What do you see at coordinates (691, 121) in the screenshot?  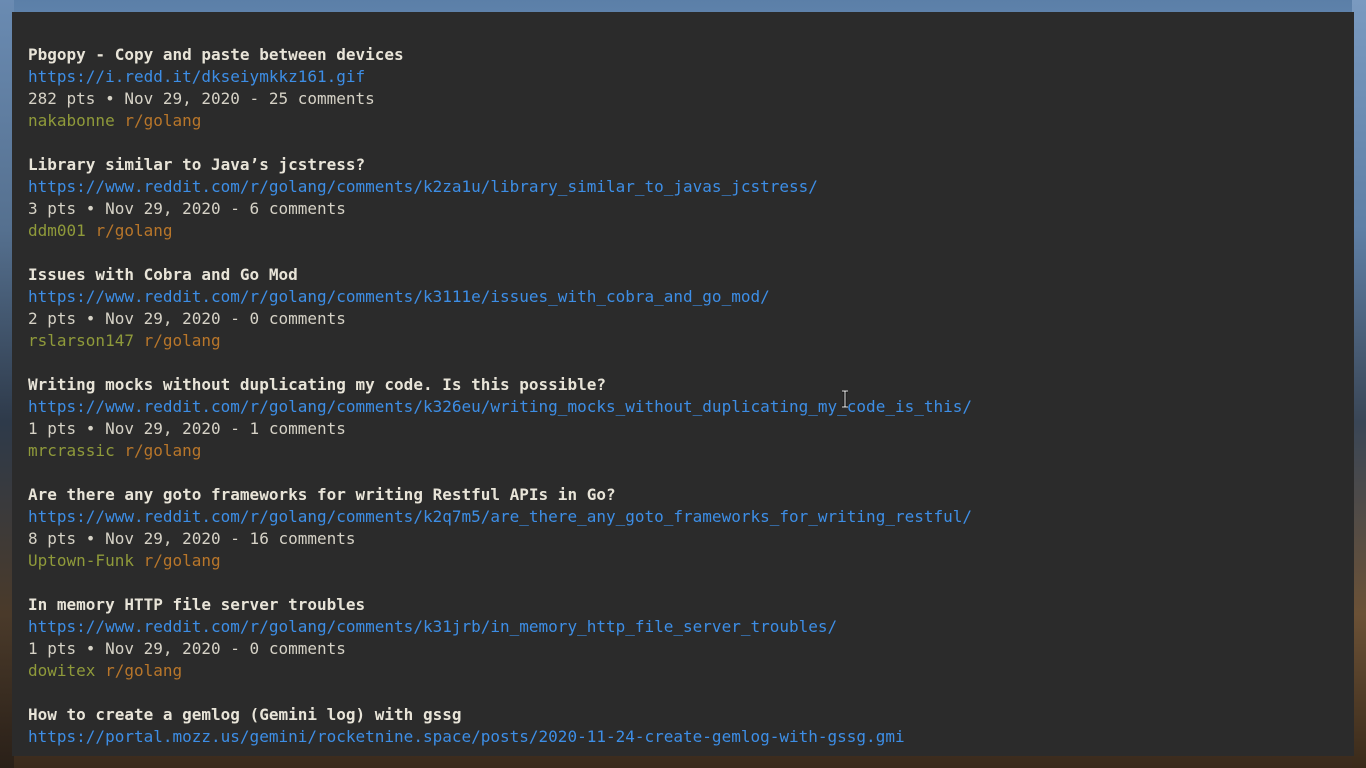 I see `post-byline: nakabonne r/golang` at bounding box center [691, 121].